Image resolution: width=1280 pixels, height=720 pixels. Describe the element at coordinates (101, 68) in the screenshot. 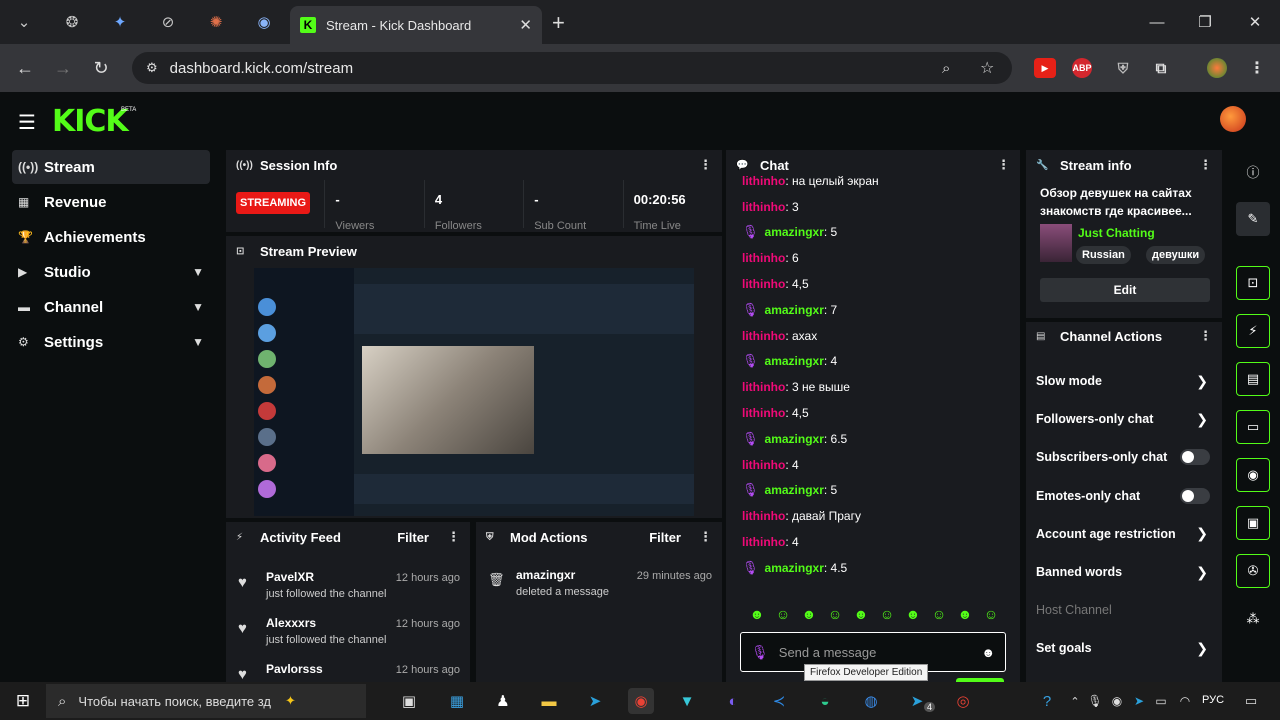

I see `reload-icon: ↻` at that location.